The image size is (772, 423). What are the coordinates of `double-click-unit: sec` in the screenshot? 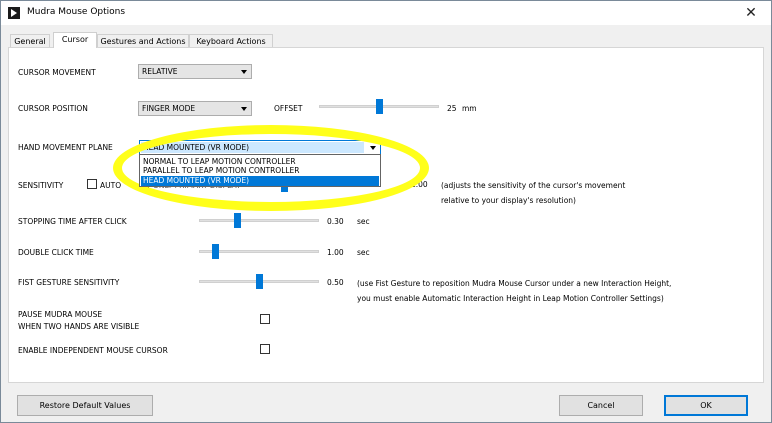 It's located at (363, 252).